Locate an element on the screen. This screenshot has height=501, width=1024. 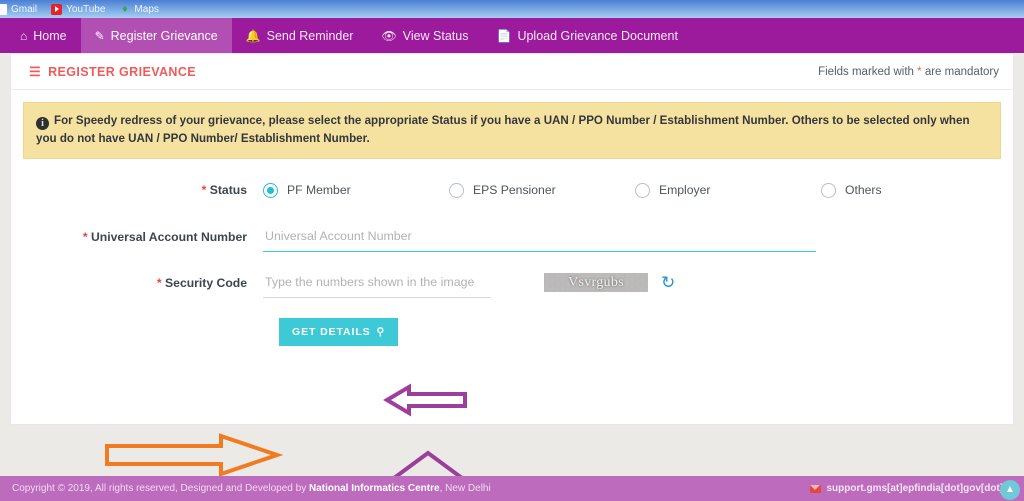
status-label-text: Status is located at coordinates (226, 190).